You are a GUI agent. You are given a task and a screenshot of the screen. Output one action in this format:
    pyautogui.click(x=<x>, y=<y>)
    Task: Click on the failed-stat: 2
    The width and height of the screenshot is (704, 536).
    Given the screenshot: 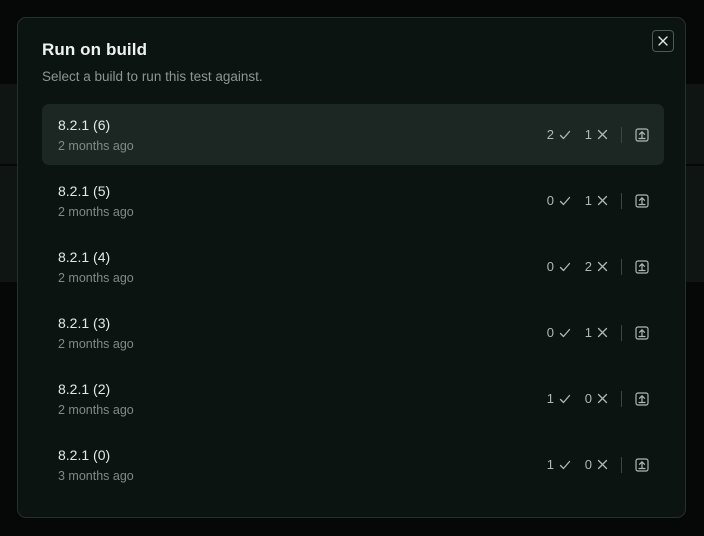 What is the action you would take?
    pyautogui.click(x=595, y=266)
    